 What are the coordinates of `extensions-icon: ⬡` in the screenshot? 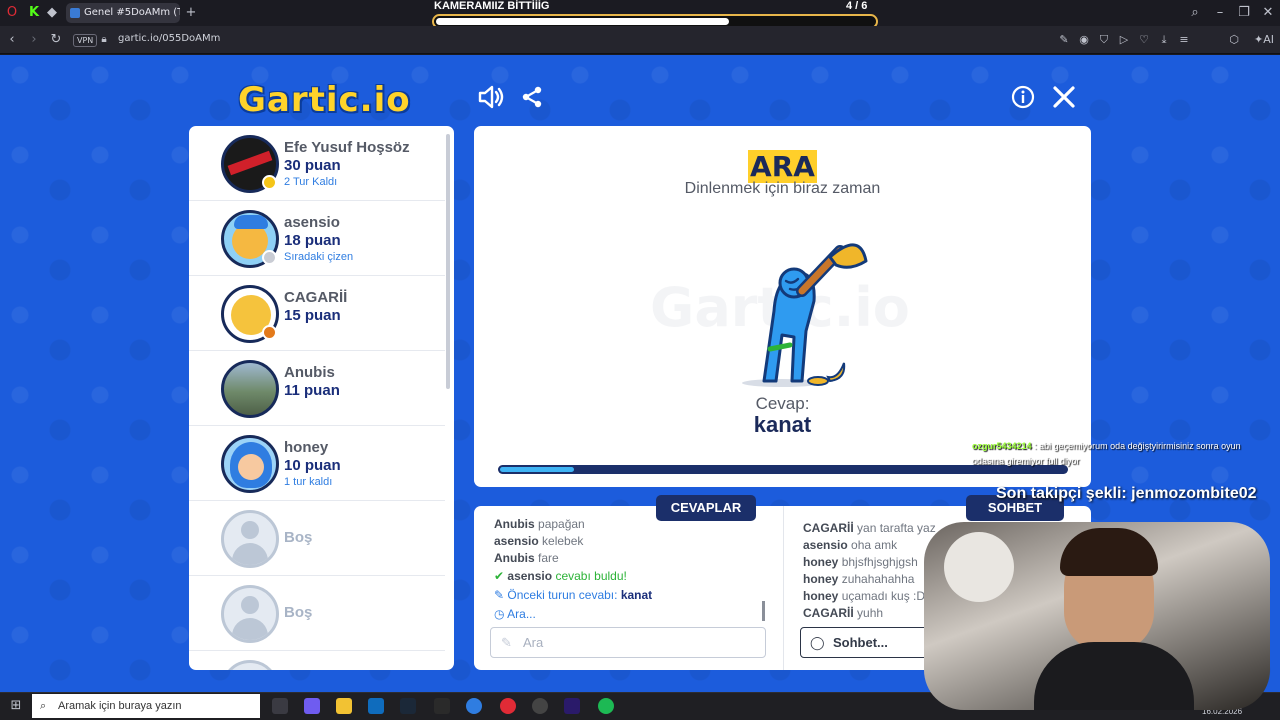 It's located at (1234, 40).